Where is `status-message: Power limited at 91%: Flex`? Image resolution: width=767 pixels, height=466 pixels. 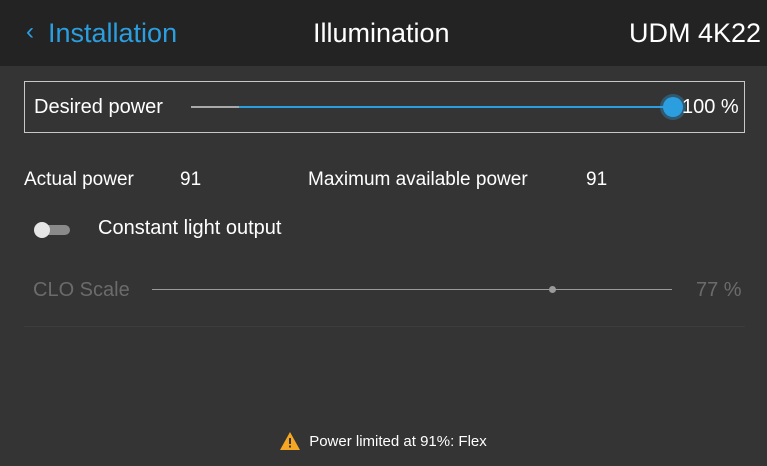
status-message: Power limited at 91%: Flex is located at coordinates (383, 441).